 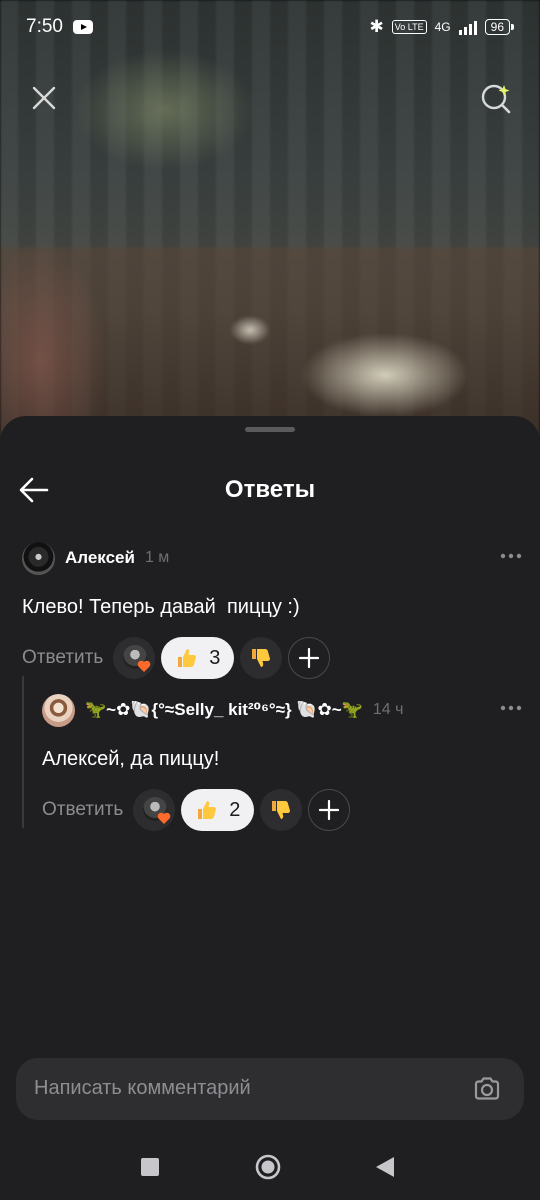 I want to click on system-nav-bar, so click(x=270, y=1165).